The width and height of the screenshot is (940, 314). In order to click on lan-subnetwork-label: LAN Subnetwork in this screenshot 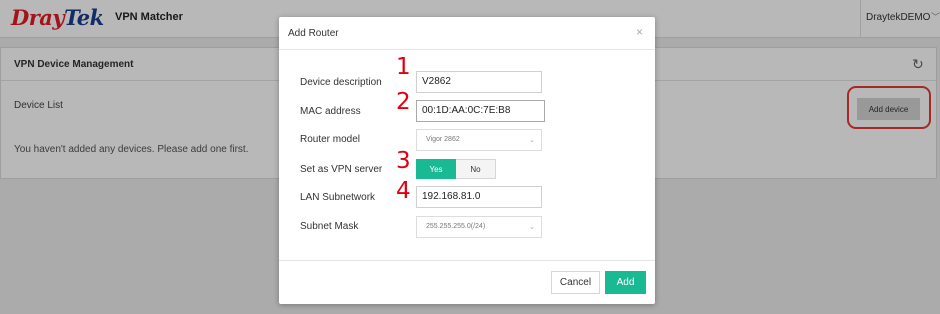, I will do `click(338, 197)`.